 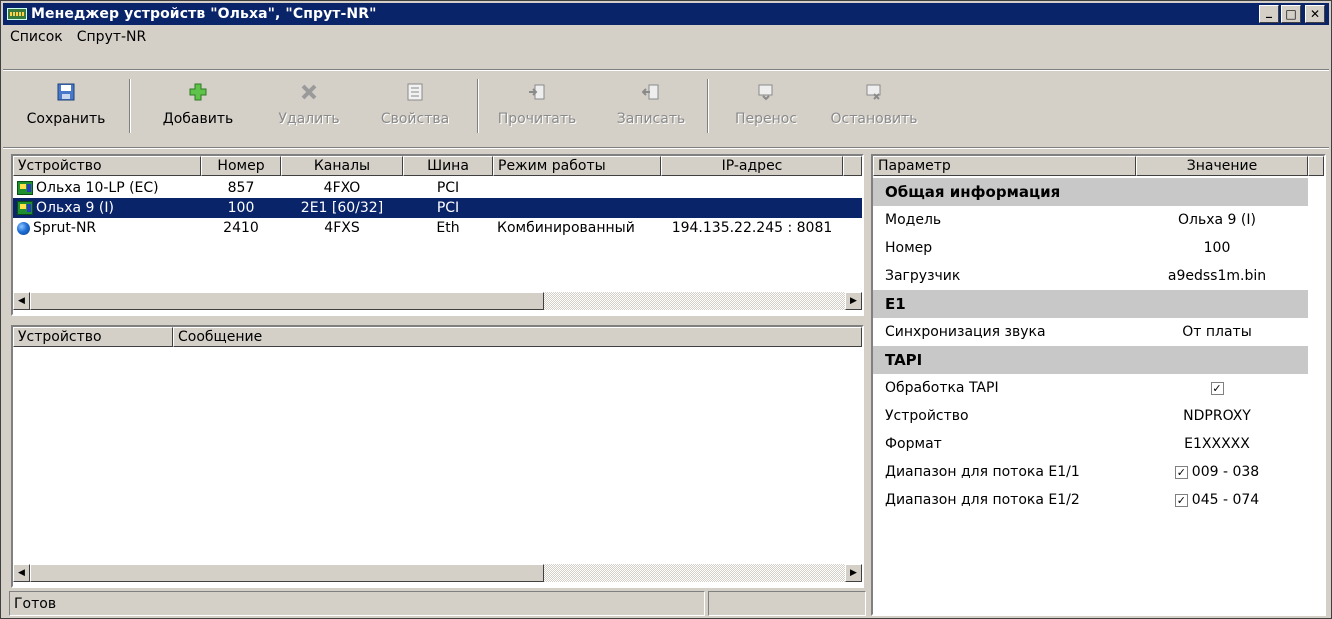 I want to click on write-button: Записать, so click(x=651, y=106).